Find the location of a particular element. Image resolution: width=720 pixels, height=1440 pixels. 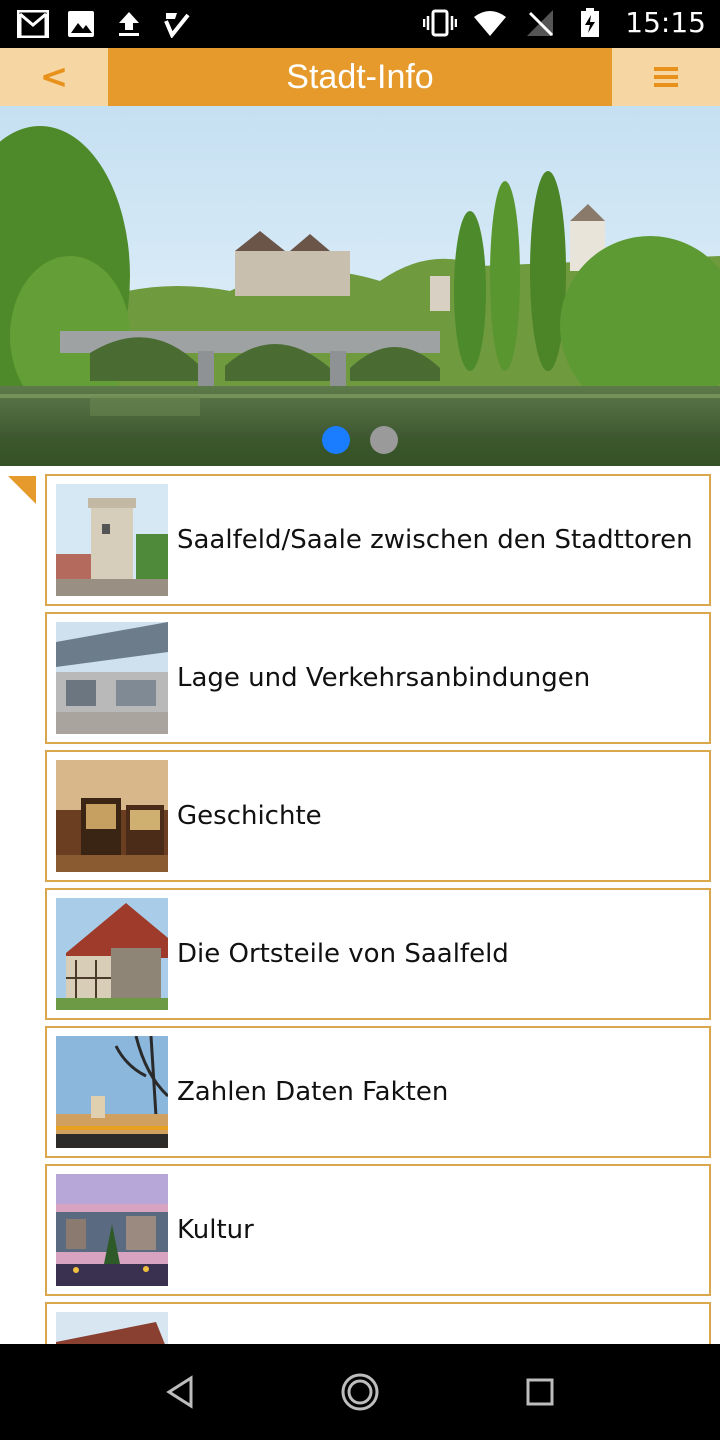

menu-button is located at coordinates (666, 77).